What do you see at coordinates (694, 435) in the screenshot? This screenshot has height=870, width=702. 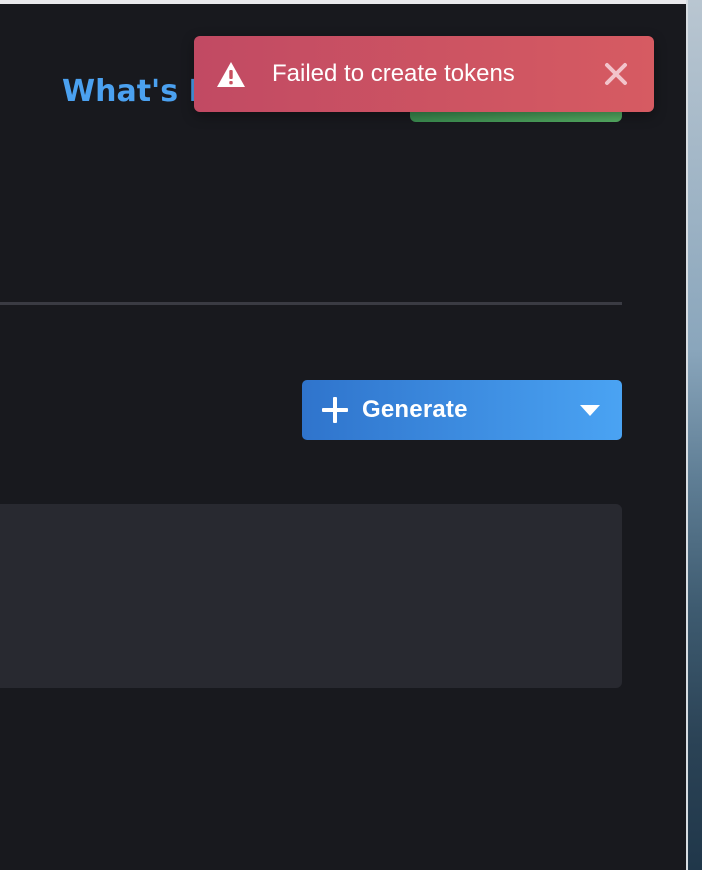 I see `desktop-background` at bounding box center [694, 435].